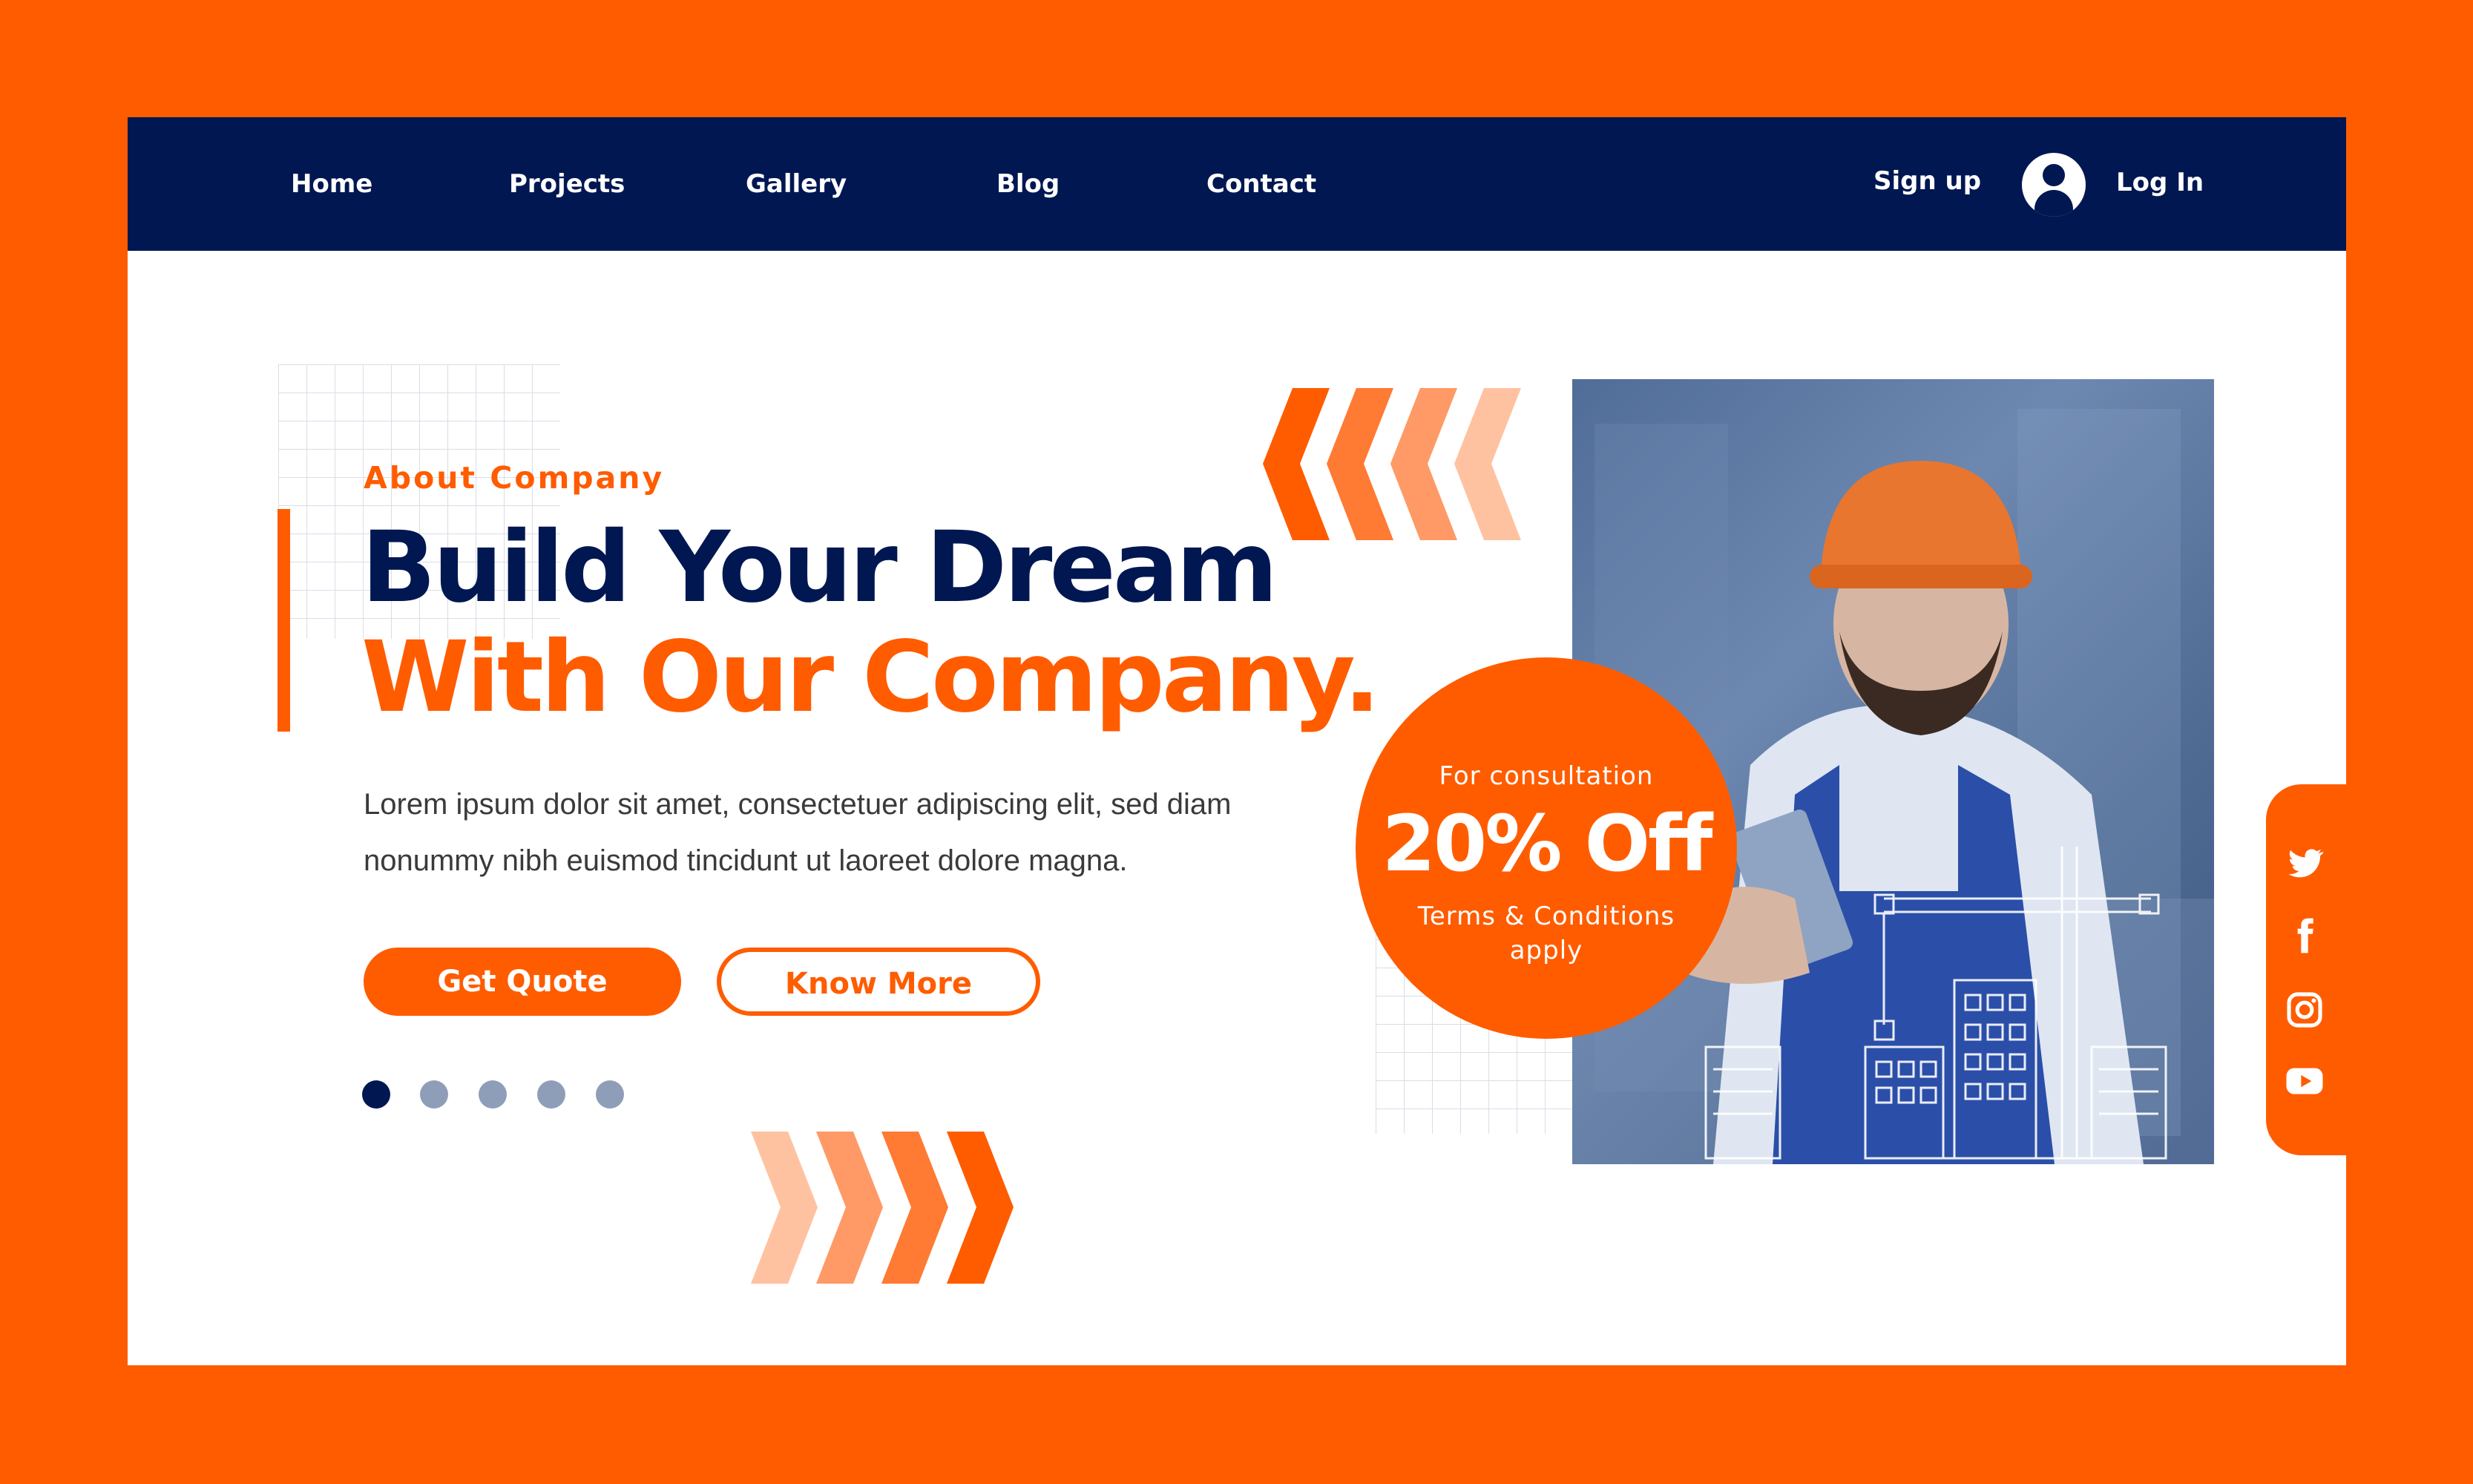 The width and height of the screenshot is (2473, 1484). What do you see at coordinates (871, 677) in the screenshot?
I see `hero-title-line-2: With Our Company.` at bounding box center [871, 677].